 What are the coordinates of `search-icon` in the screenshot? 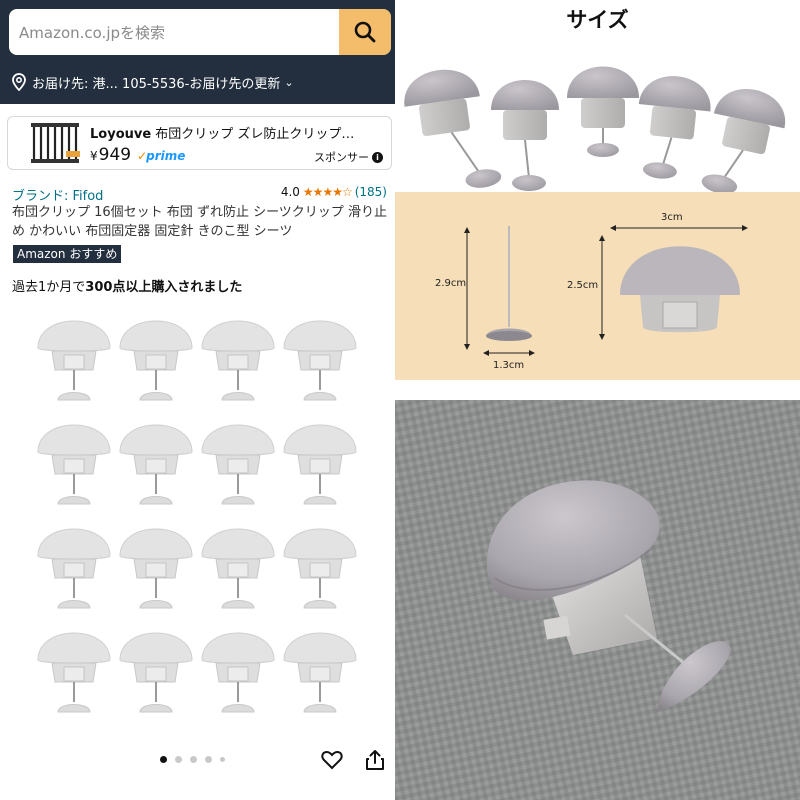 It's located at (365, 32).